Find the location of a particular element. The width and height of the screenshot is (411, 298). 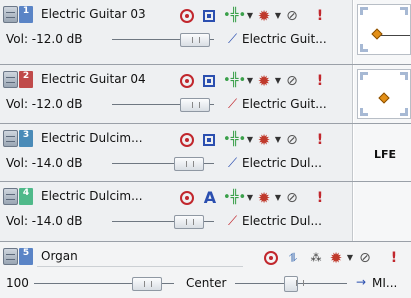

bus-routing-icon: ⥮ is located at coordinates (293, 258).